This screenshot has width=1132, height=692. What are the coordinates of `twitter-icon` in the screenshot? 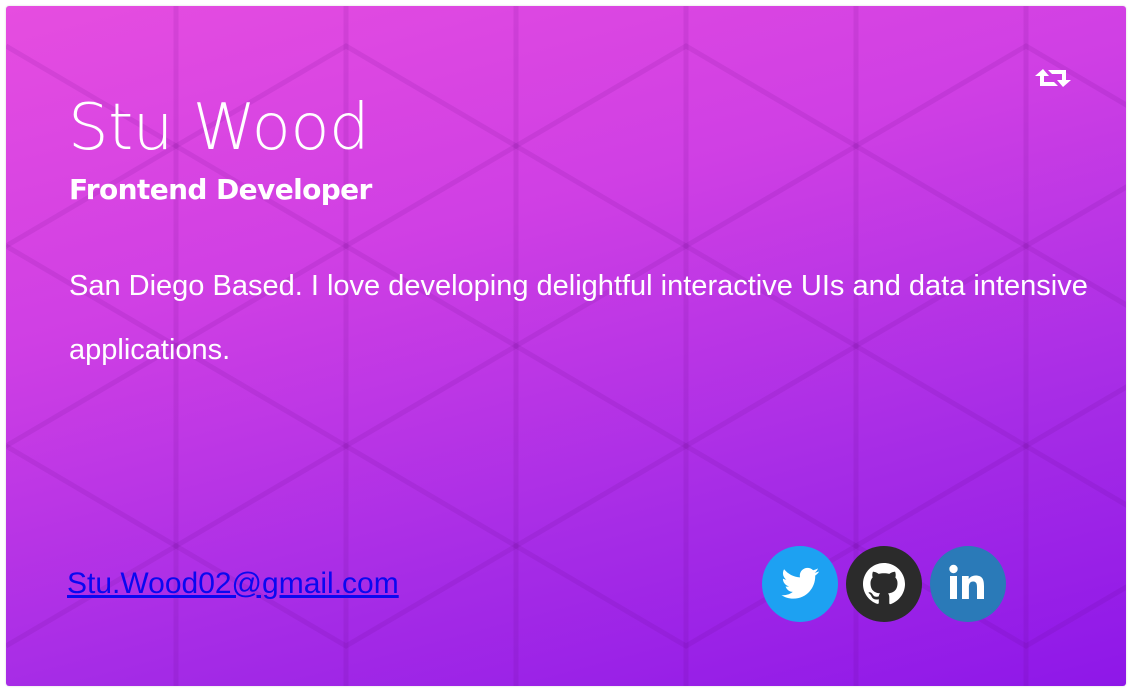 It's located at (800, 584).